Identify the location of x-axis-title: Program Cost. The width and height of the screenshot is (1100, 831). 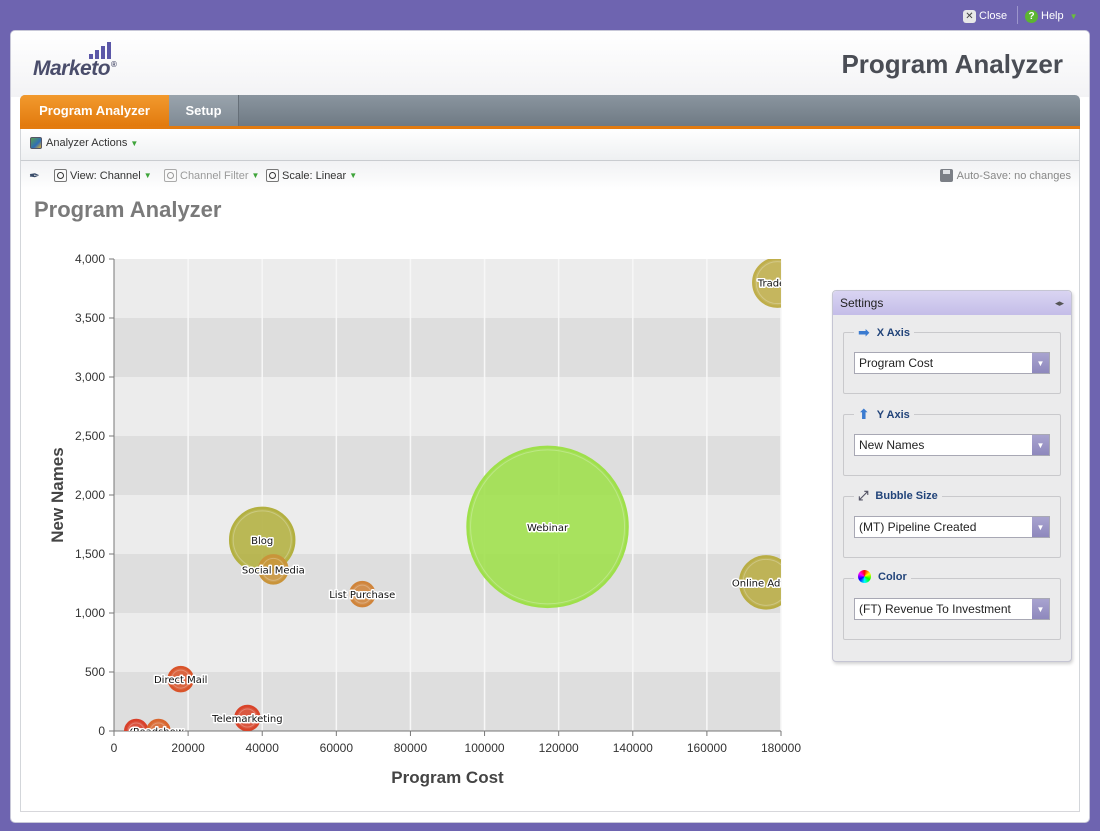
(447, 777).